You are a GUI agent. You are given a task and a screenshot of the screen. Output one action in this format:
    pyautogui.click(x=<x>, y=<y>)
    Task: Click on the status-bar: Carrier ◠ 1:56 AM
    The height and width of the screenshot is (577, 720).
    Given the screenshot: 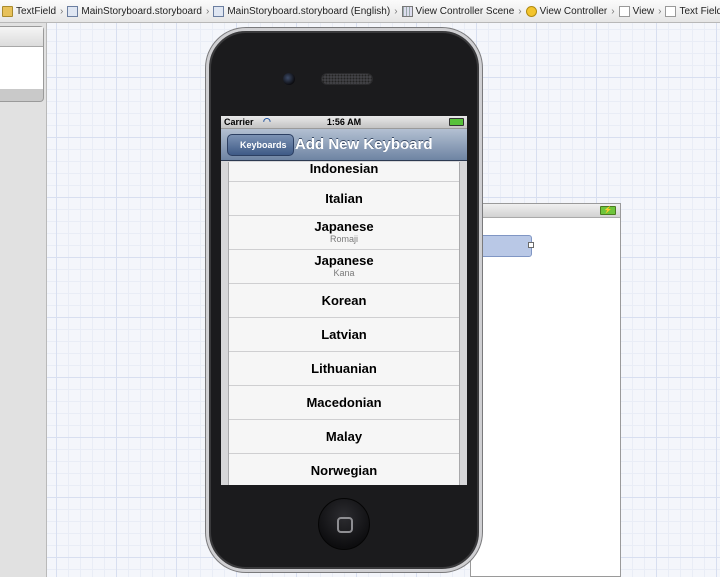 What is the action you would take?
    pyautogui.click(x=344, y=122)
    